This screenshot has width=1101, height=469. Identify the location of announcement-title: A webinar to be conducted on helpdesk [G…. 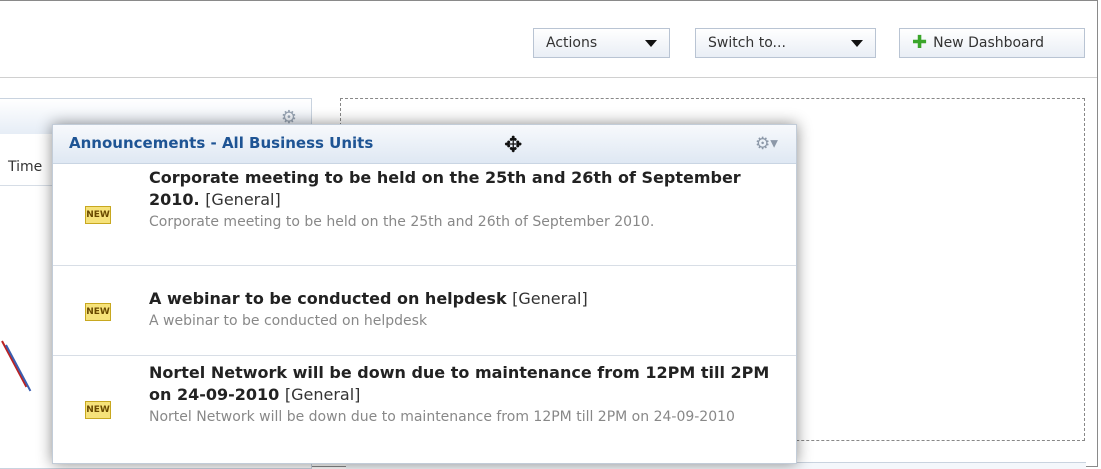
(462, 299).